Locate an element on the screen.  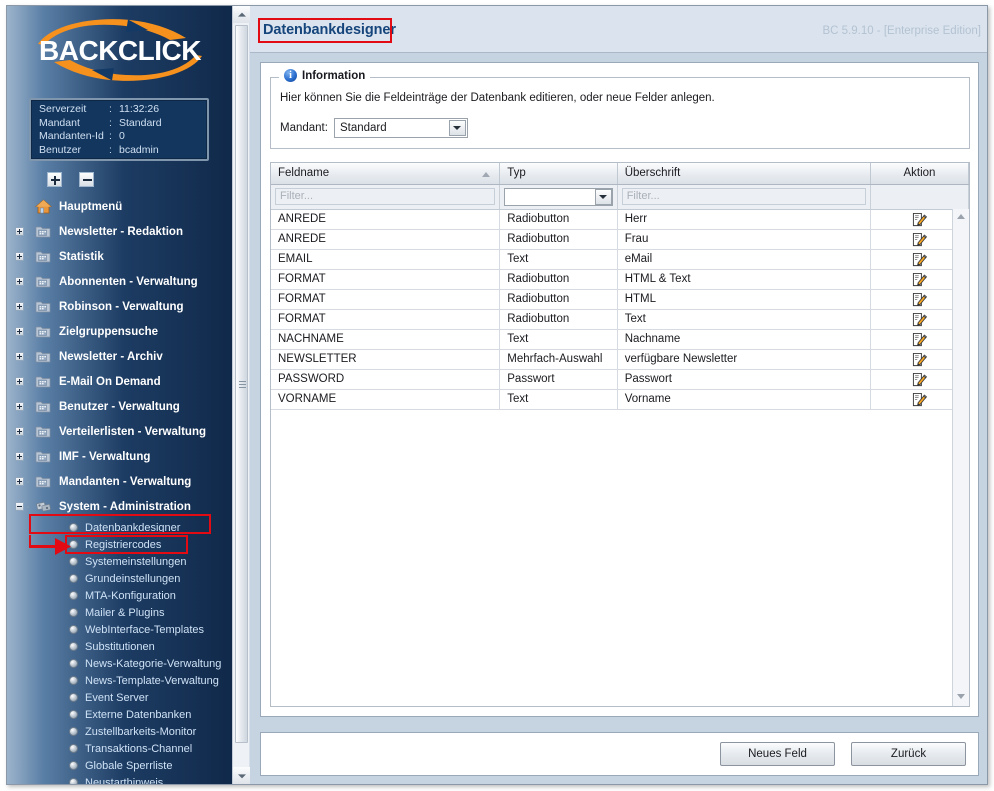
table-row: NACHNAME Text Nachname is located at coordinates (620, 339).